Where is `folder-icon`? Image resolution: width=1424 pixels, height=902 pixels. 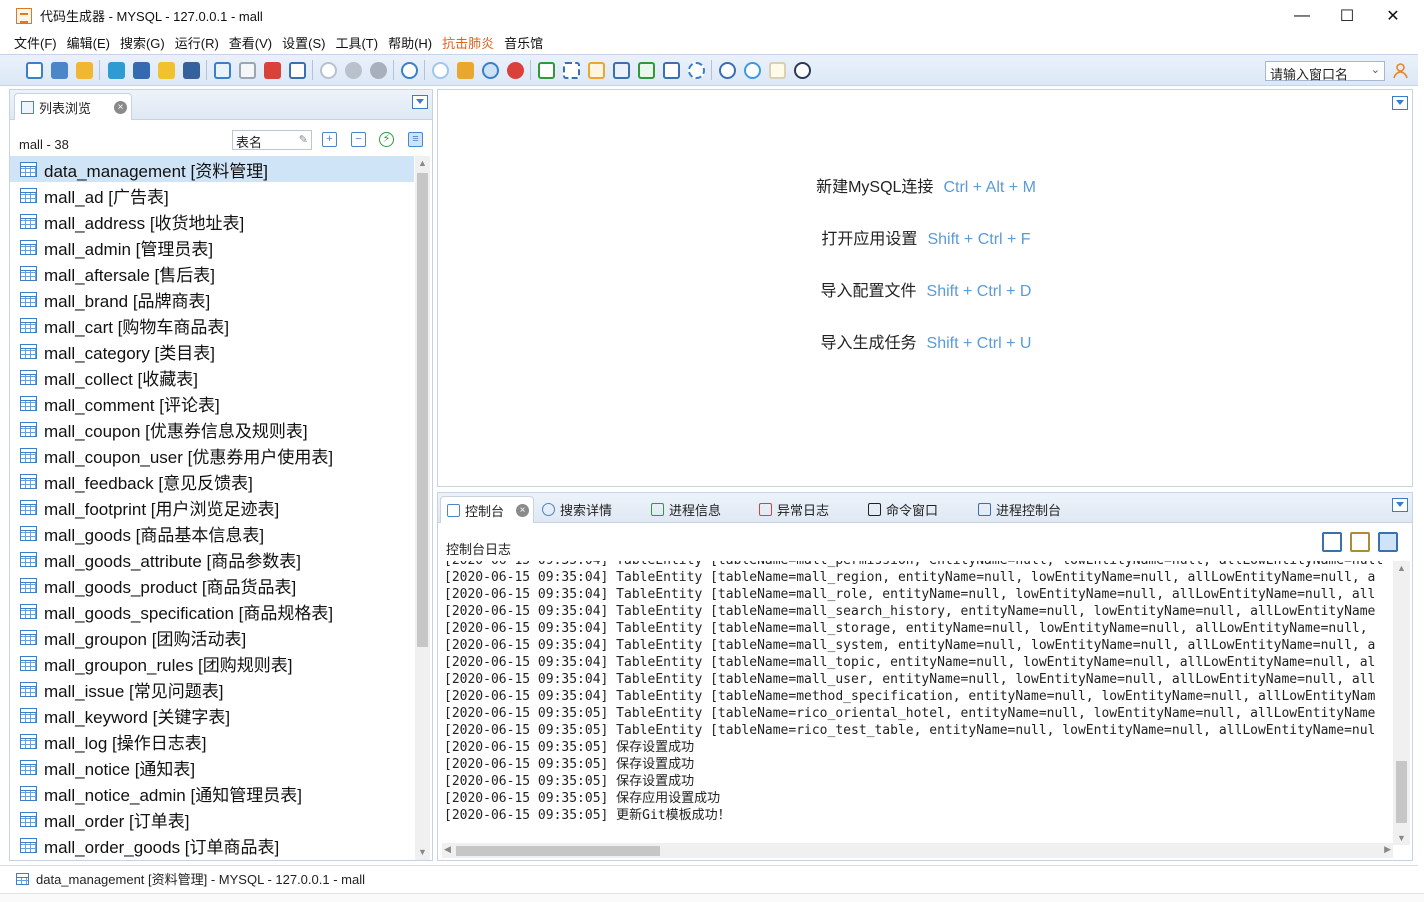 folder-icon is located at coordinates (84, 70).